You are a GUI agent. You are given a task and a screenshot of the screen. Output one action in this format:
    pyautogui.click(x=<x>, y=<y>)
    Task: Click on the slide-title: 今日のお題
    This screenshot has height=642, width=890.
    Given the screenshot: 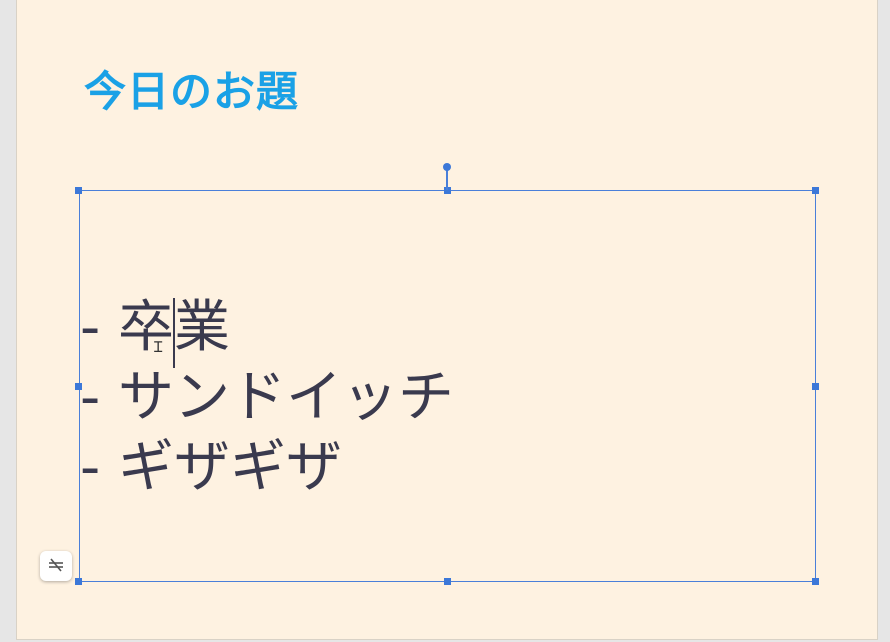 What is the action you would take?
    pyautogui.click(x=191, y=88)
    